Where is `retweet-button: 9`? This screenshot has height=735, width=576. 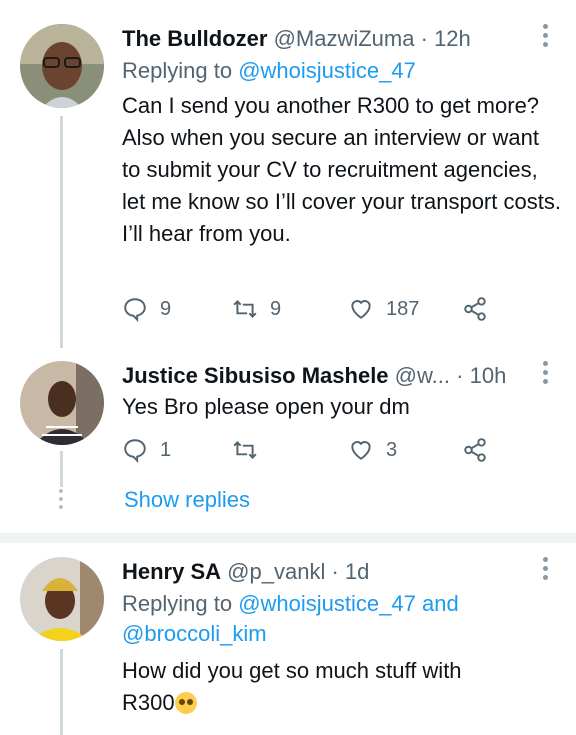 retweet-button: 9 is located at coordinates (256, 309).